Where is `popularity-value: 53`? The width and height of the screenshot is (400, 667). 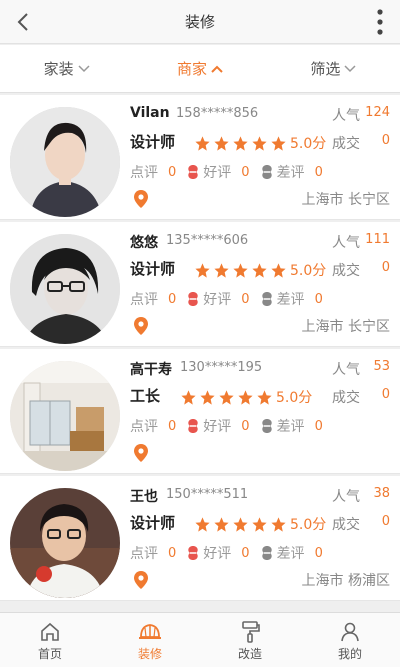
popularity-value: 53 is located at coordinates (381, 366).